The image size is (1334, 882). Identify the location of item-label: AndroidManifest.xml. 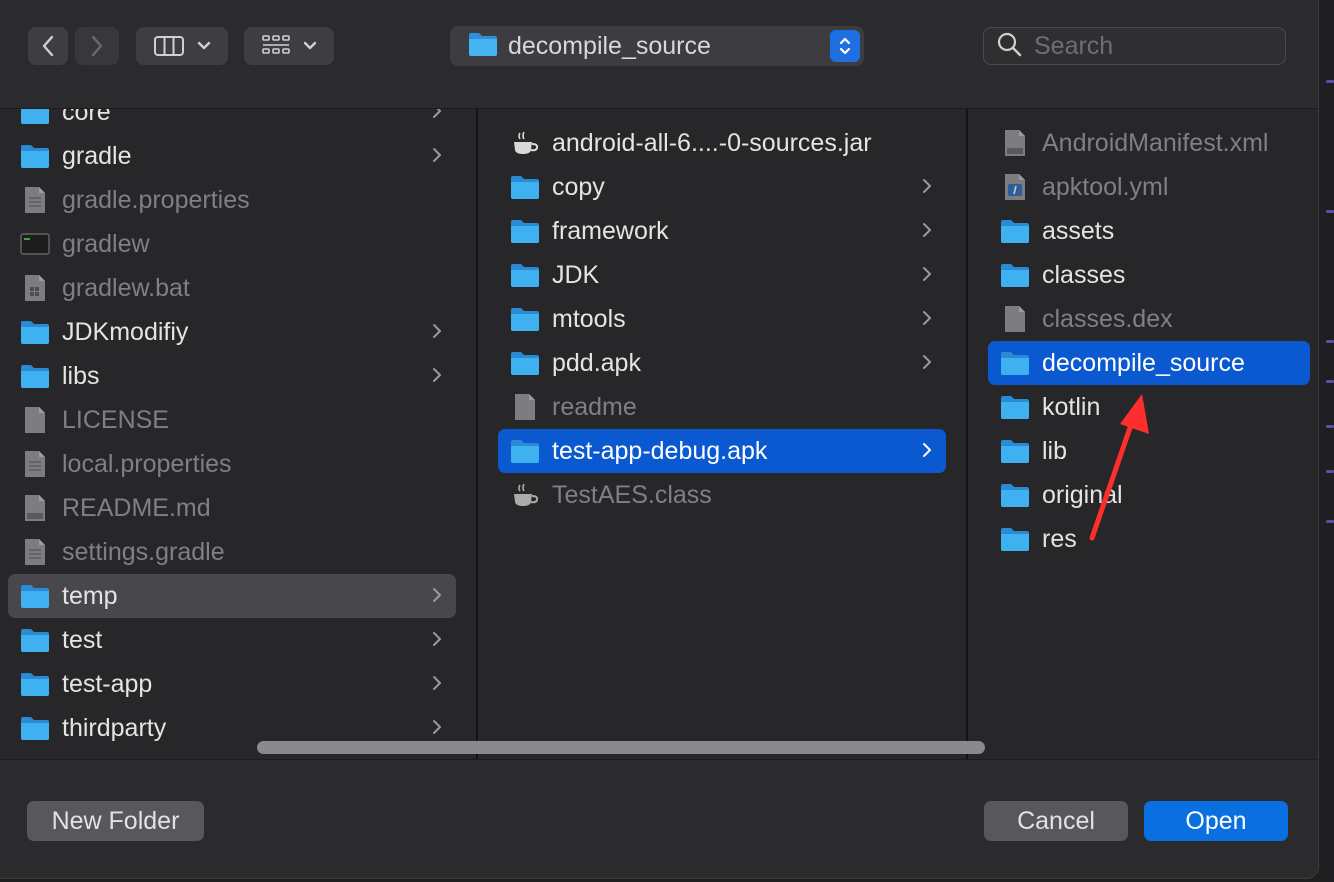
(1155, 142).